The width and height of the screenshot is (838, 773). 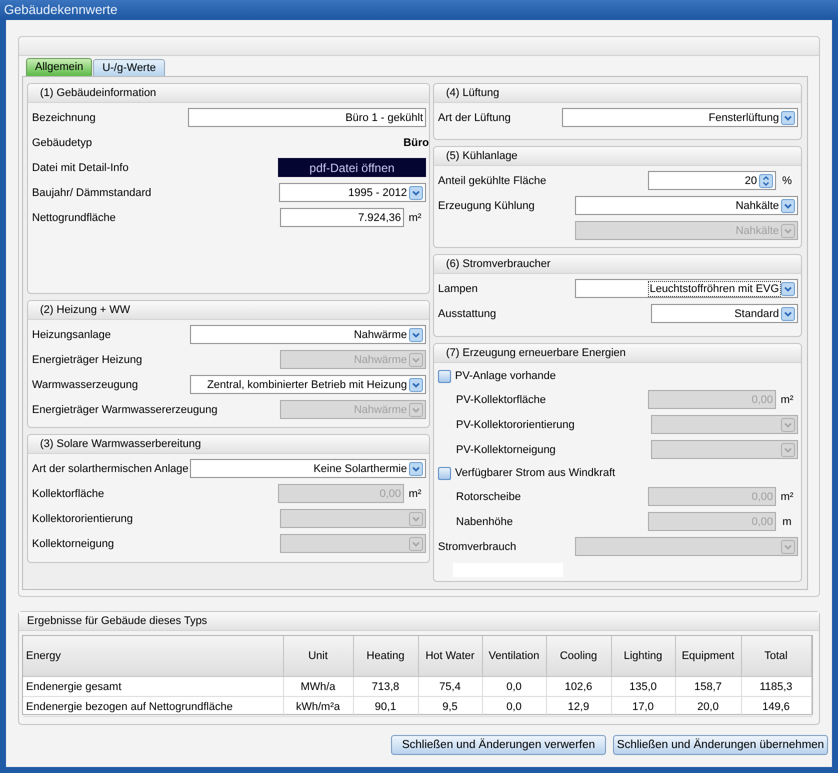 What do you see at coordinates (578, 656) in the screenshot?
I see `column-header: Cooling` at bounding box center [578, 656].